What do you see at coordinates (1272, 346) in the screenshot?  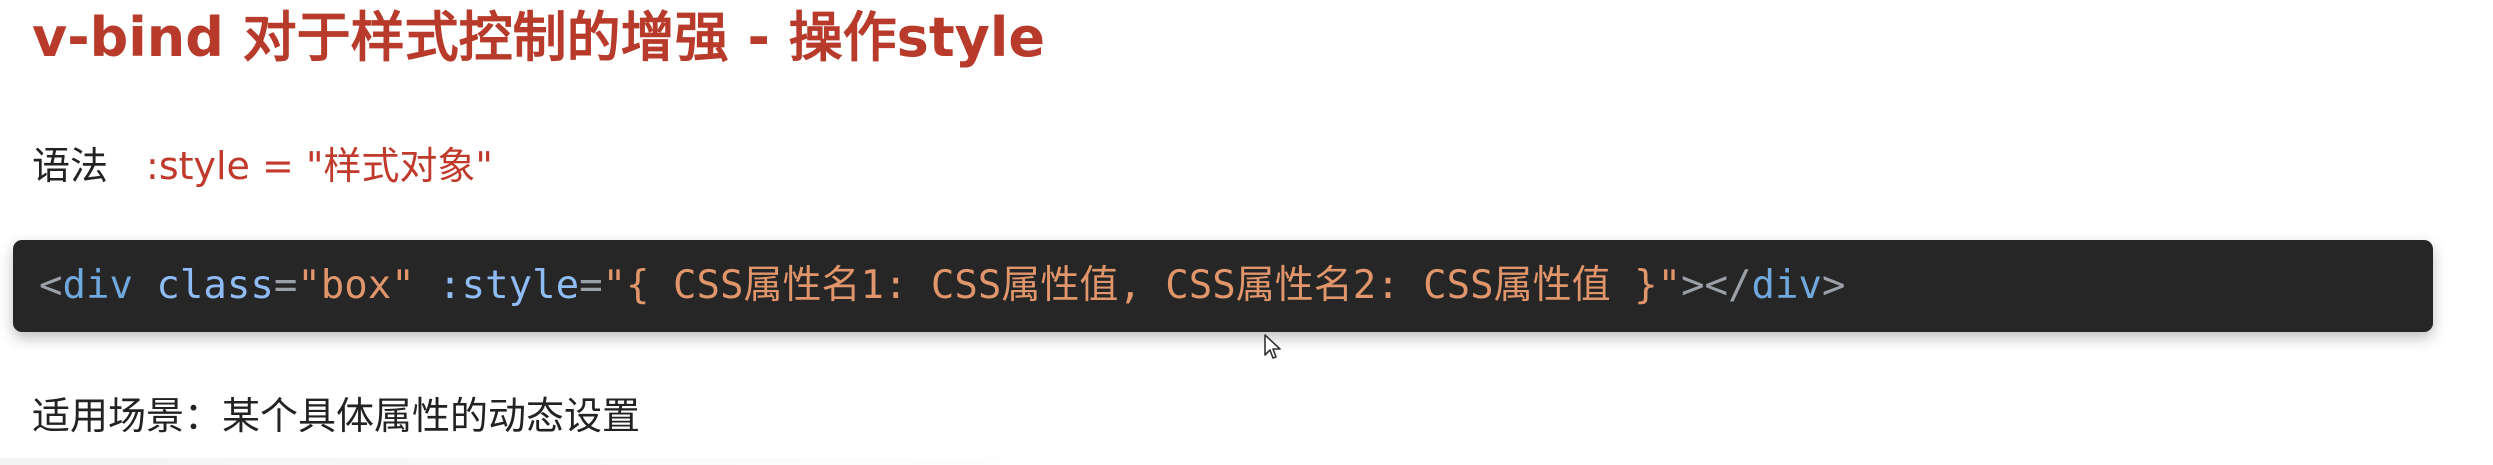 I see `mouse-pointer-icon` at bounding box center [1272, 346].